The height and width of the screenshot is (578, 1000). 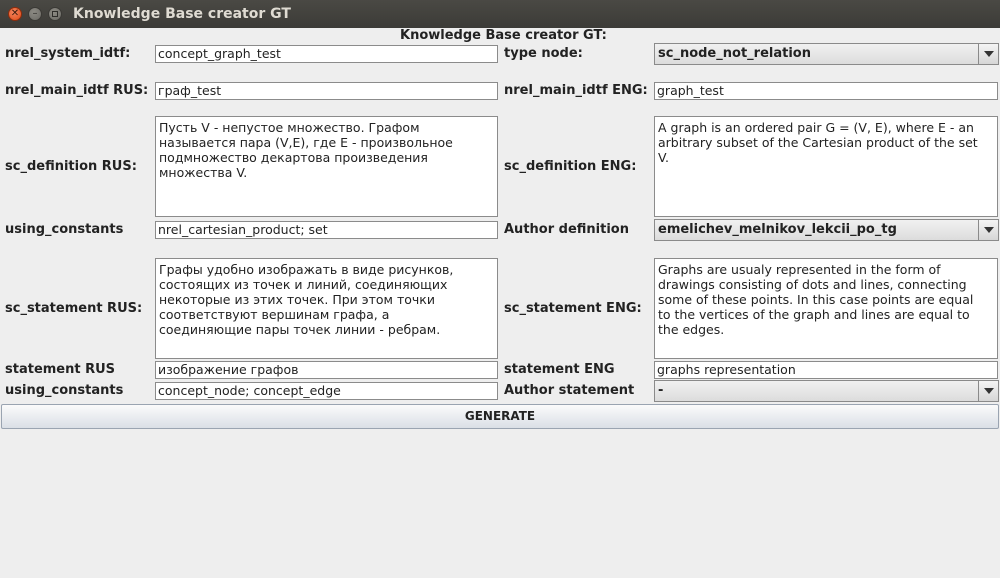 What do you see at coordinates (826, 391) in the screenshot?
I see `author-statement-select: -` at bounding box center [826, 391].